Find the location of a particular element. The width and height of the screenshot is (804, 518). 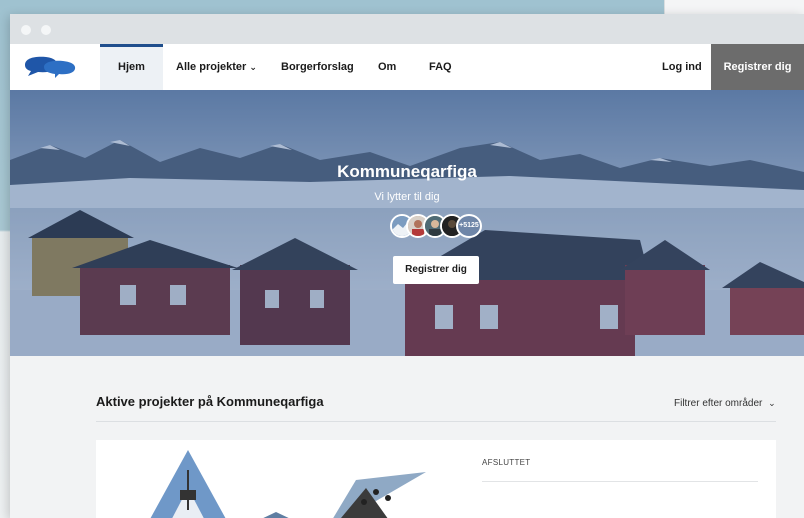

nav-item-citizen-proposals: Borgerforslag is located at coordinates (317, 67).